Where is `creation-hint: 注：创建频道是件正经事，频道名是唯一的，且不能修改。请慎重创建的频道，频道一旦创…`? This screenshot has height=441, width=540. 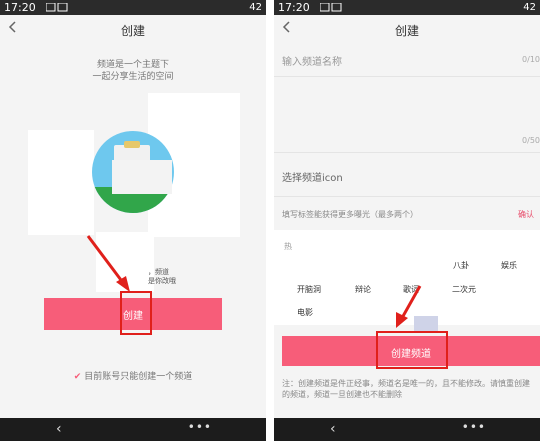 creation-hint: 注：创建频道是件正经事，频道名是唯一的，且不能修改。请慎重创建的频道，频道一旦创… is located at coordinates (406, 389).